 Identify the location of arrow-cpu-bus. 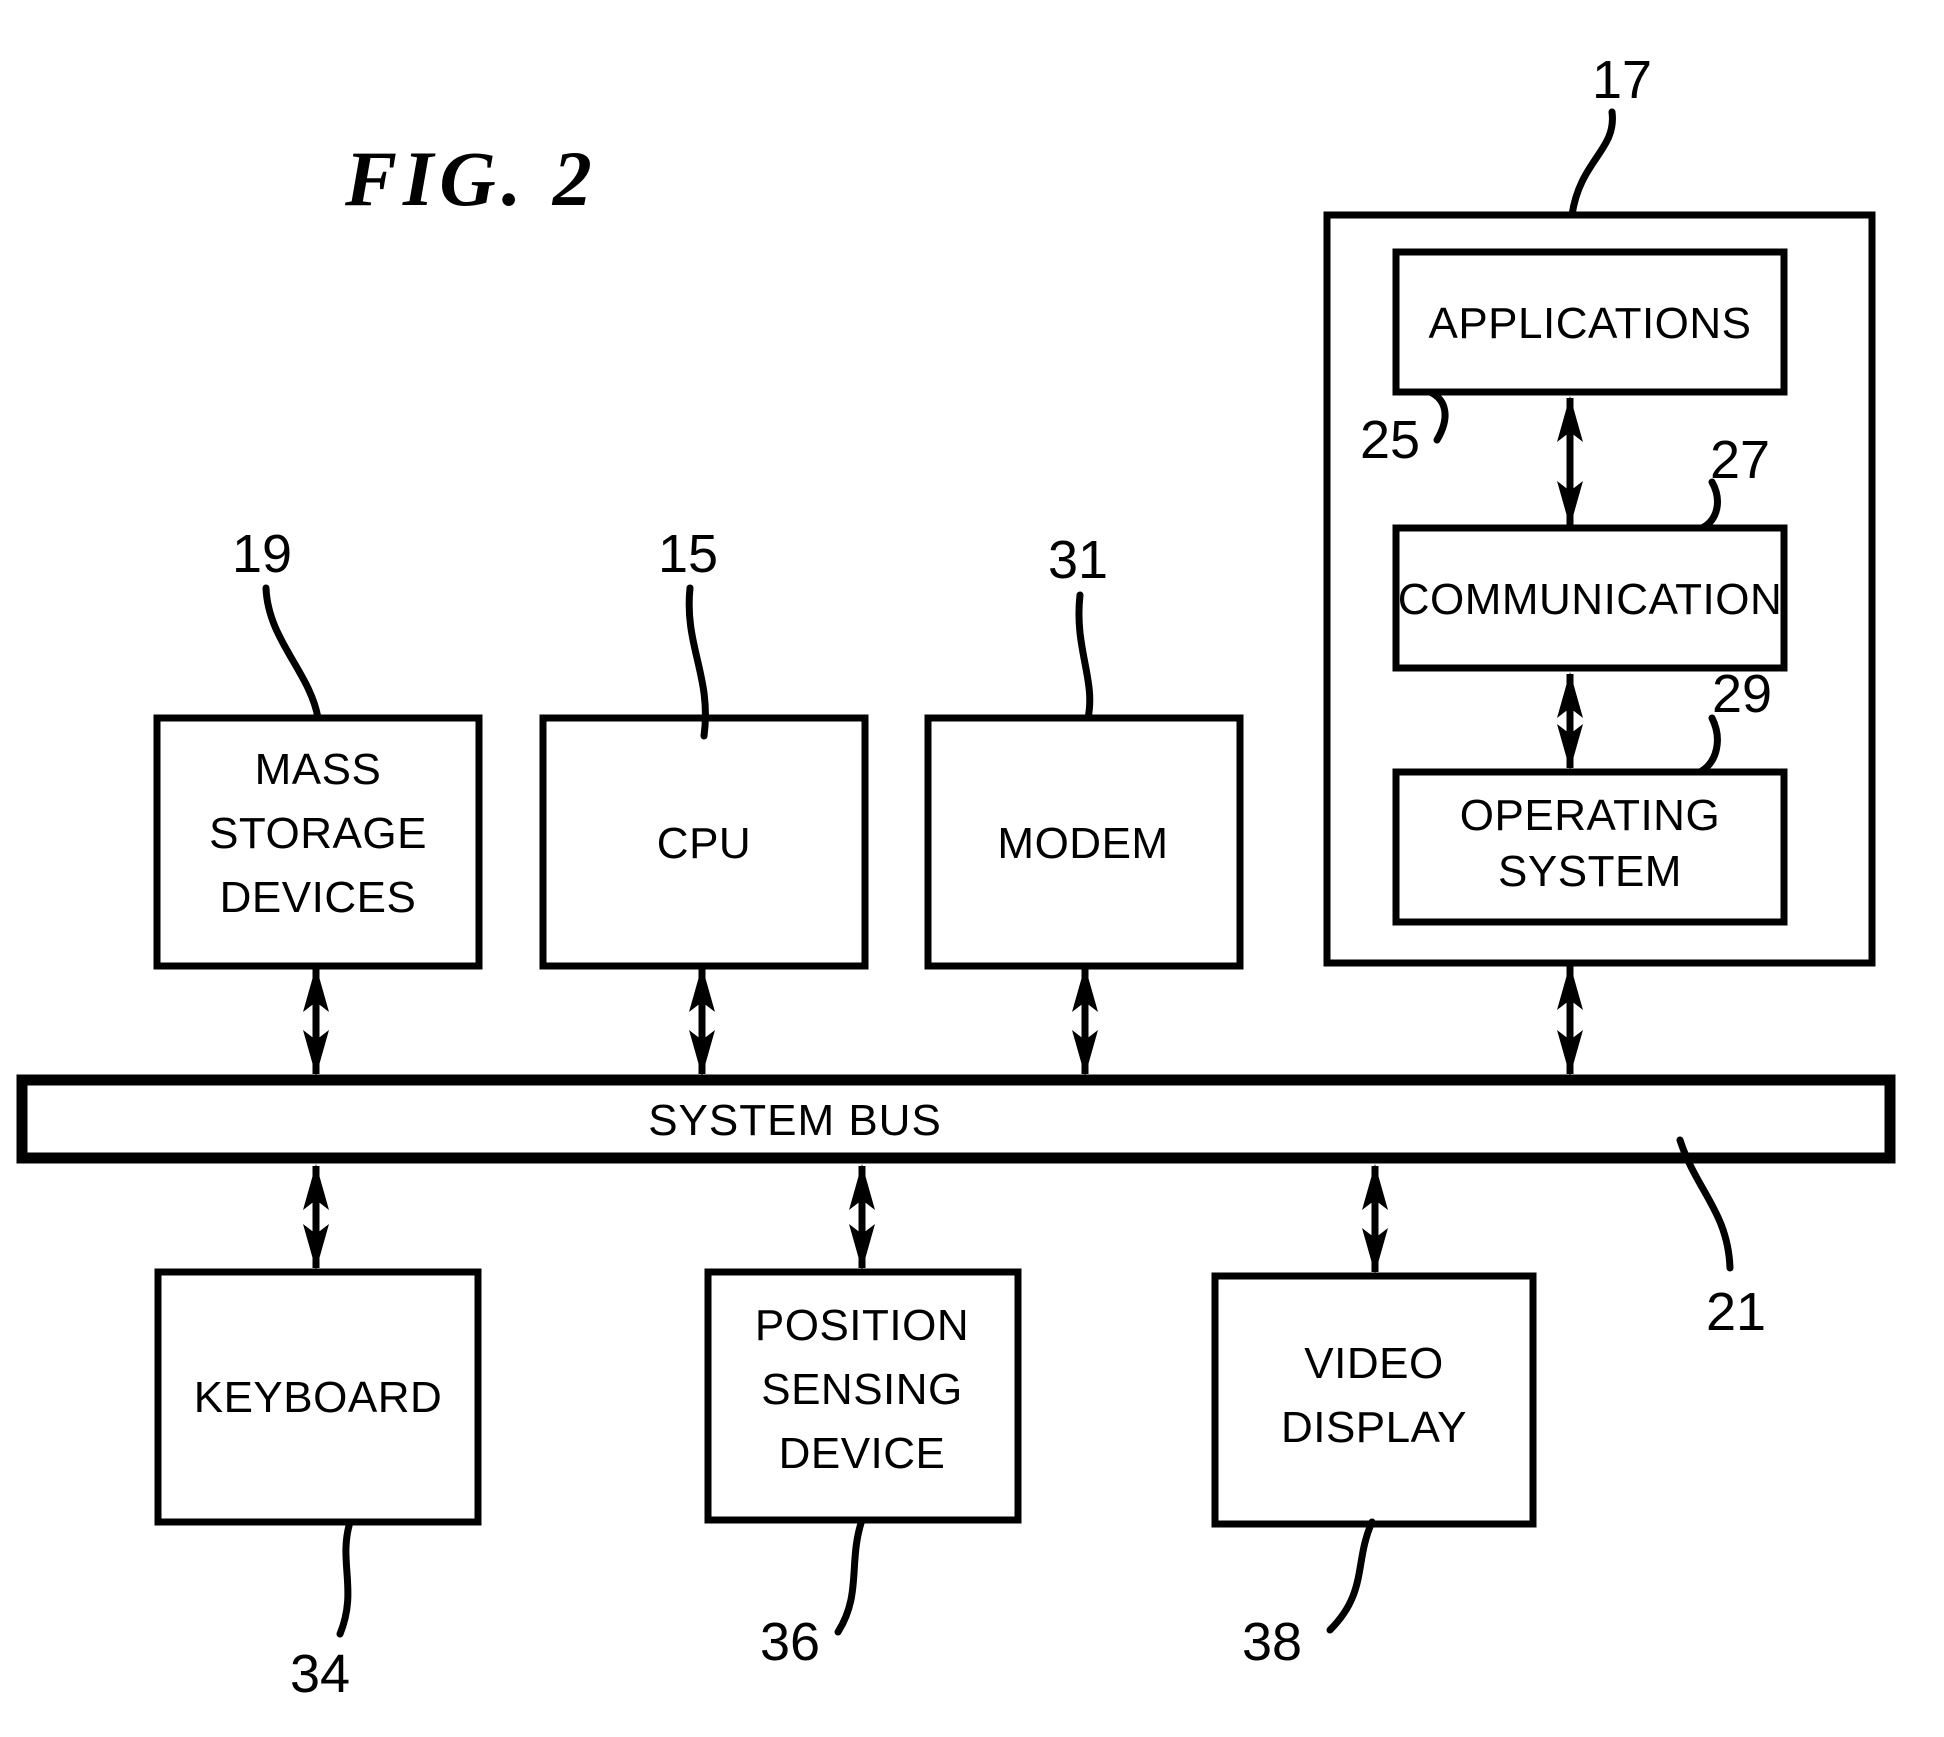
(702, 1021).